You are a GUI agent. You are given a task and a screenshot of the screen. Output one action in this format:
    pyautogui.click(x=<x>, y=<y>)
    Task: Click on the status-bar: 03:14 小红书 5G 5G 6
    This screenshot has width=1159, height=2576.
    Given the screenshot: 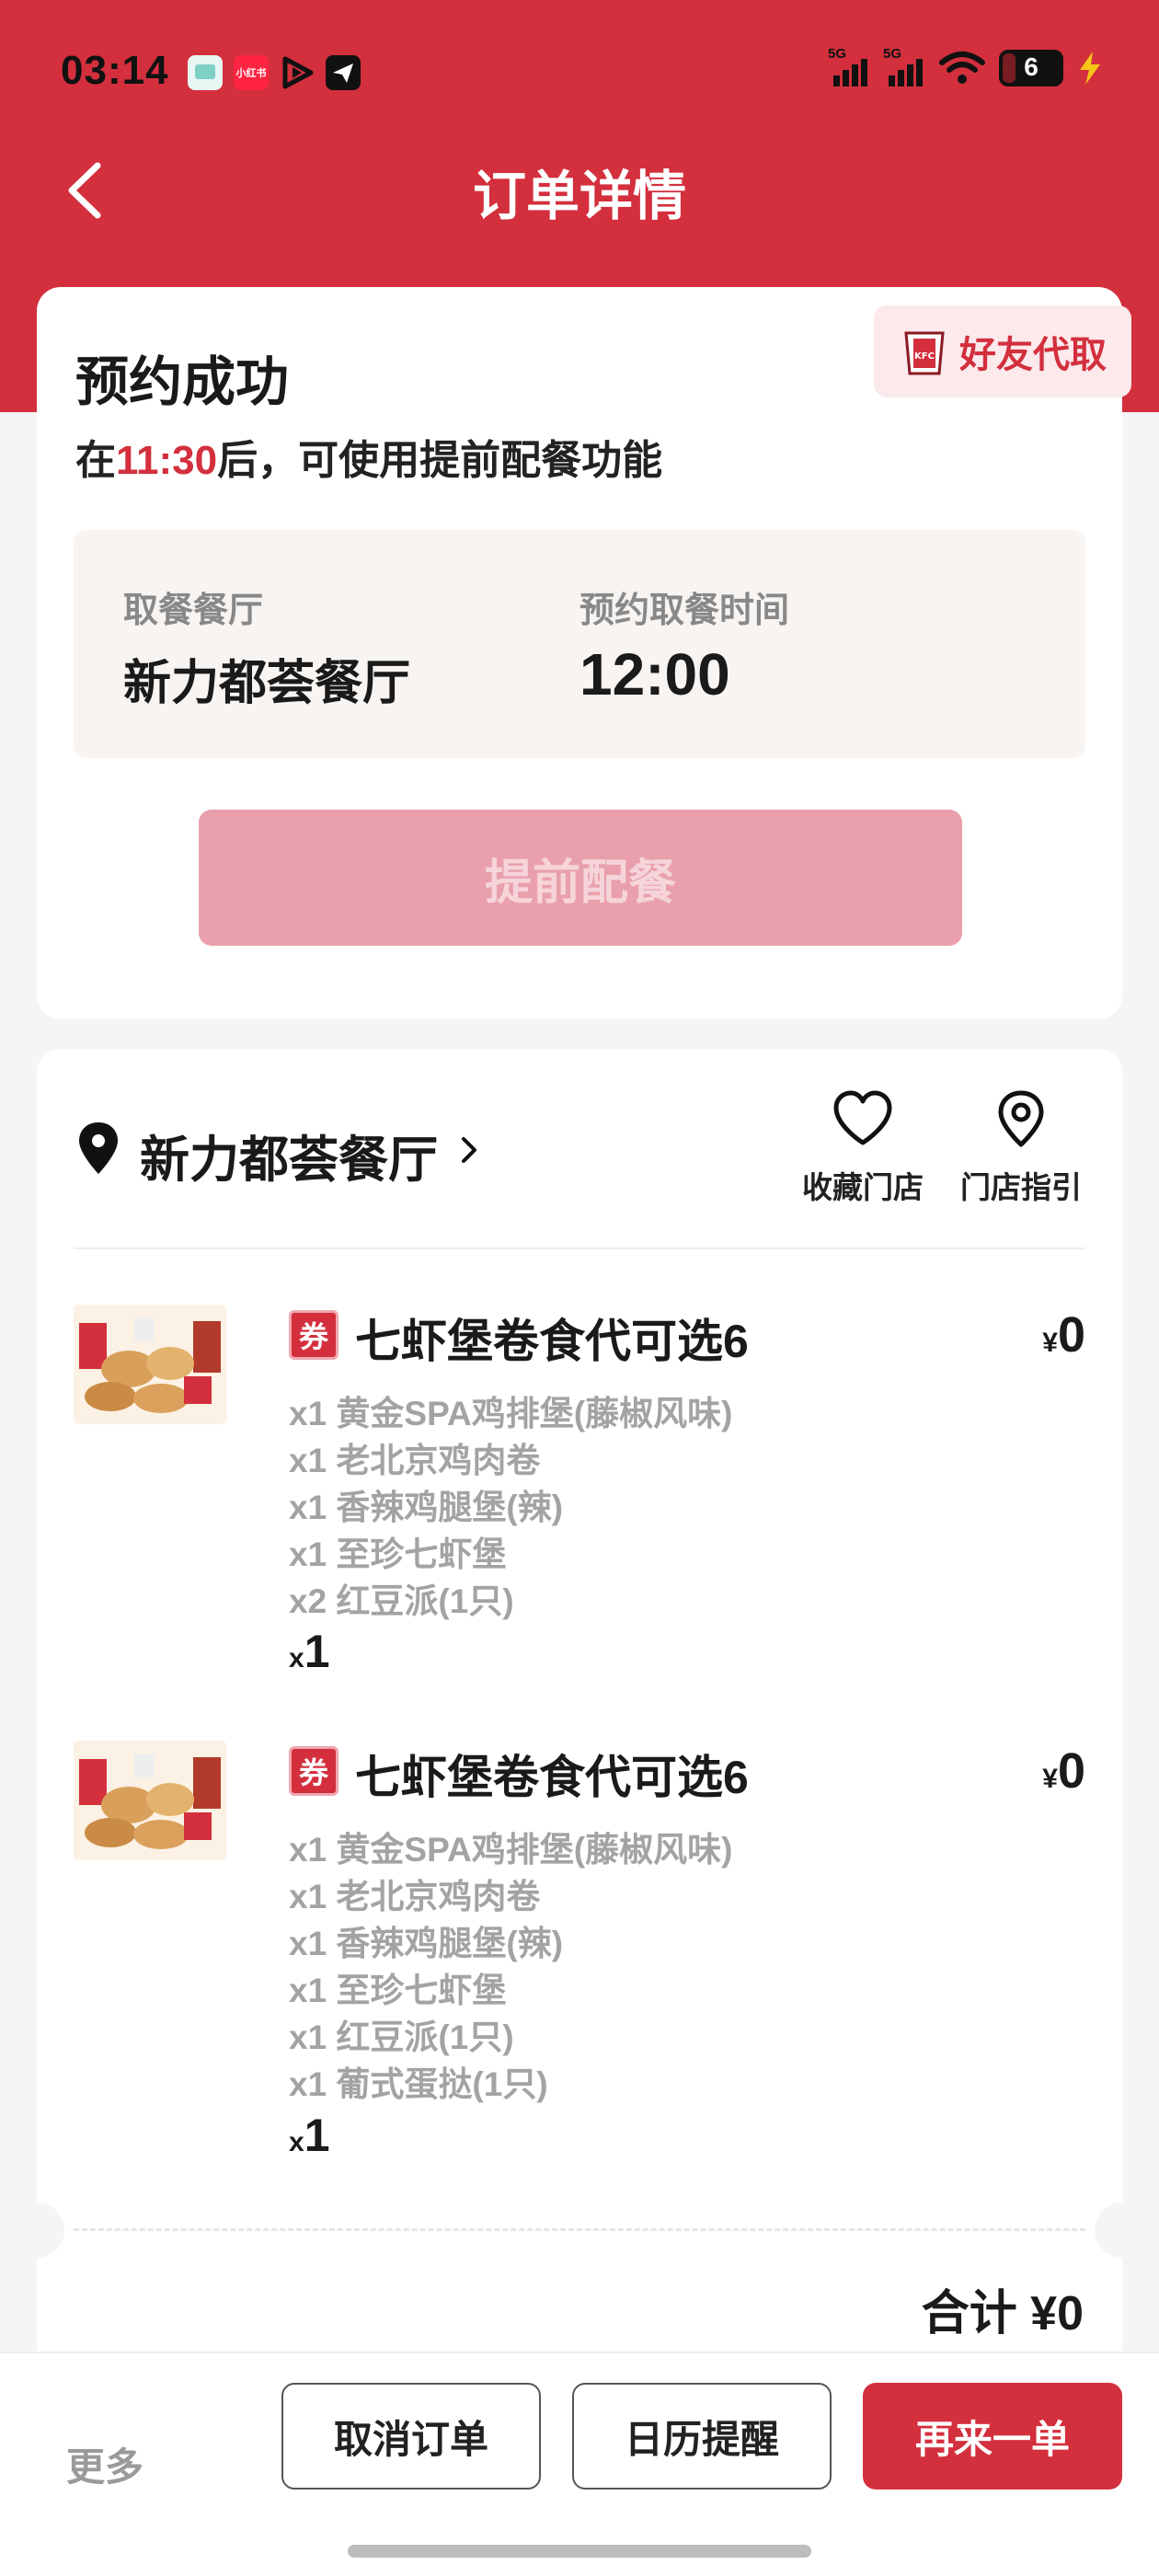 What is the action you would take?
    pyautogui.click(x=579, y=73)
    